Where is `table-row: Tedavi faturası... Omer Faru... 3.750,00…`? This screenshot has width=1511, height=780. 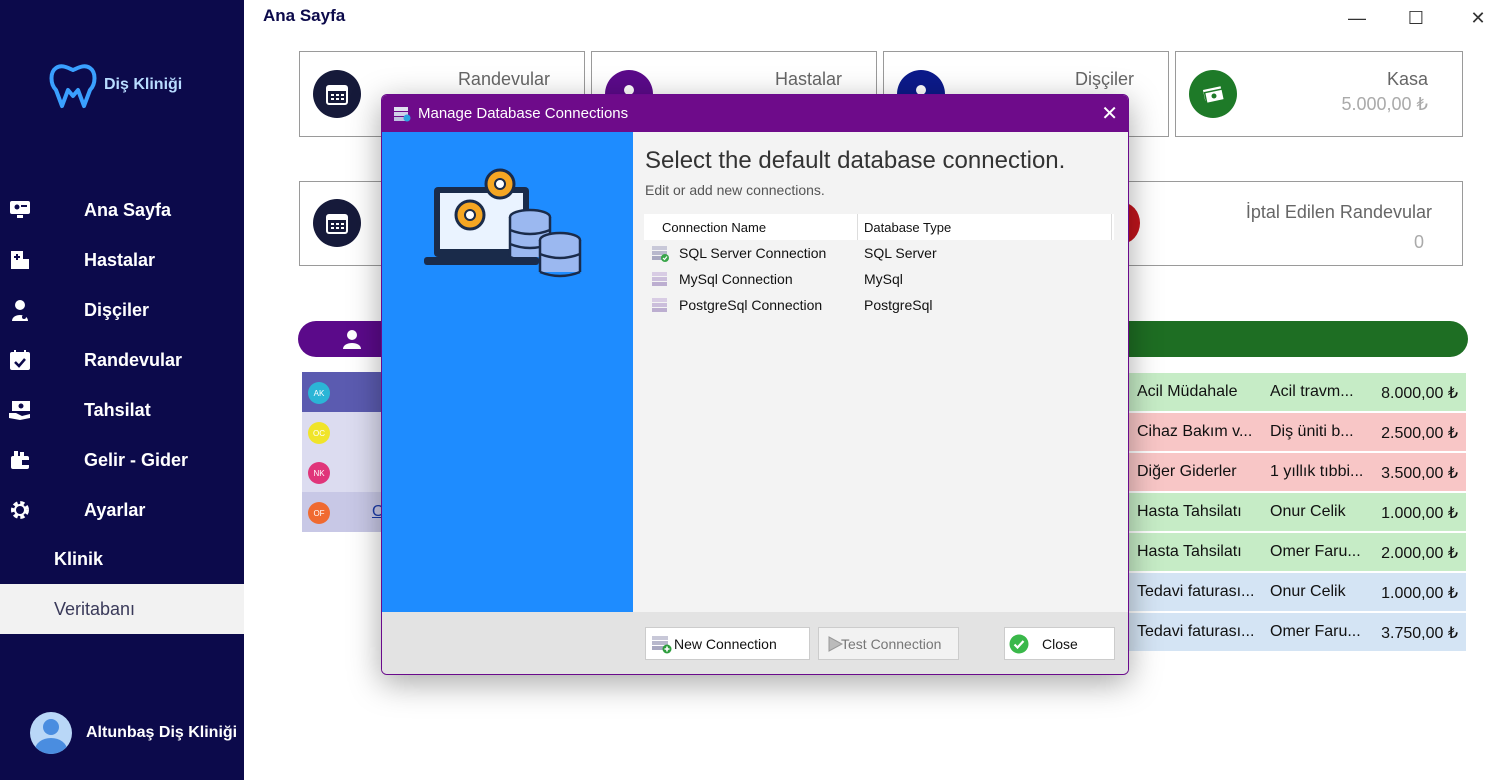 table-row: Tedavi faturası... Omer Faru... 3.750,00… is located at coordinates (1297, 632).